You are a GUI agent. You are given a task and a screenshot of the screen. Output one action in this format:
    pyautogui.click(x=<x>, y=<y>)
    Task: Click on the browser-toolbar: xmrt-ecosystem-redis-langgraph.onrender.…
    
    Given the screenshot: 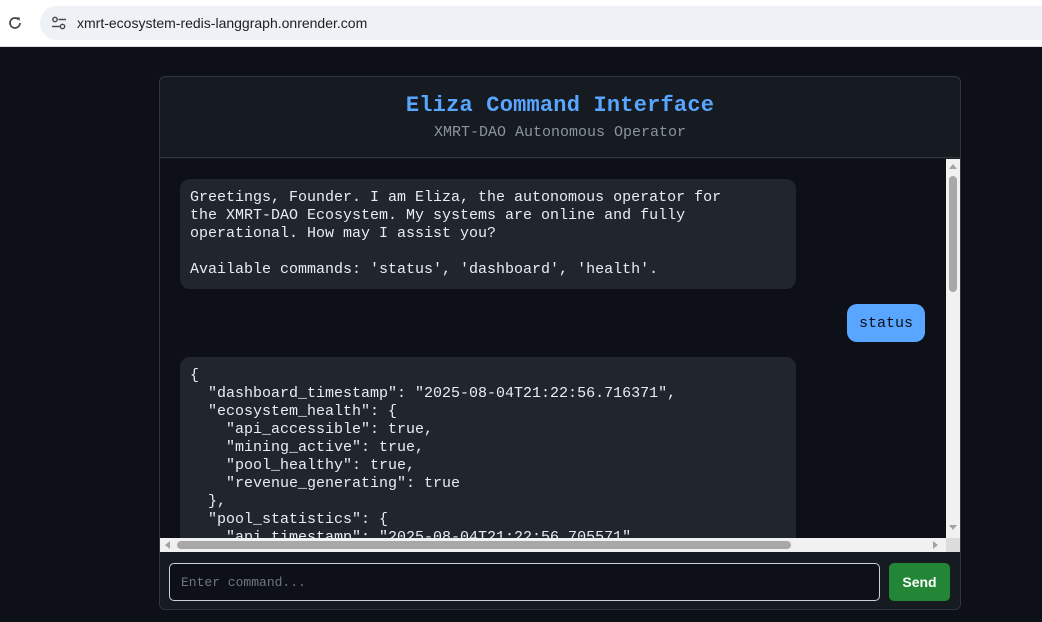 What is the action you would take?
    pyautogui.click(x=521, y=23)
    